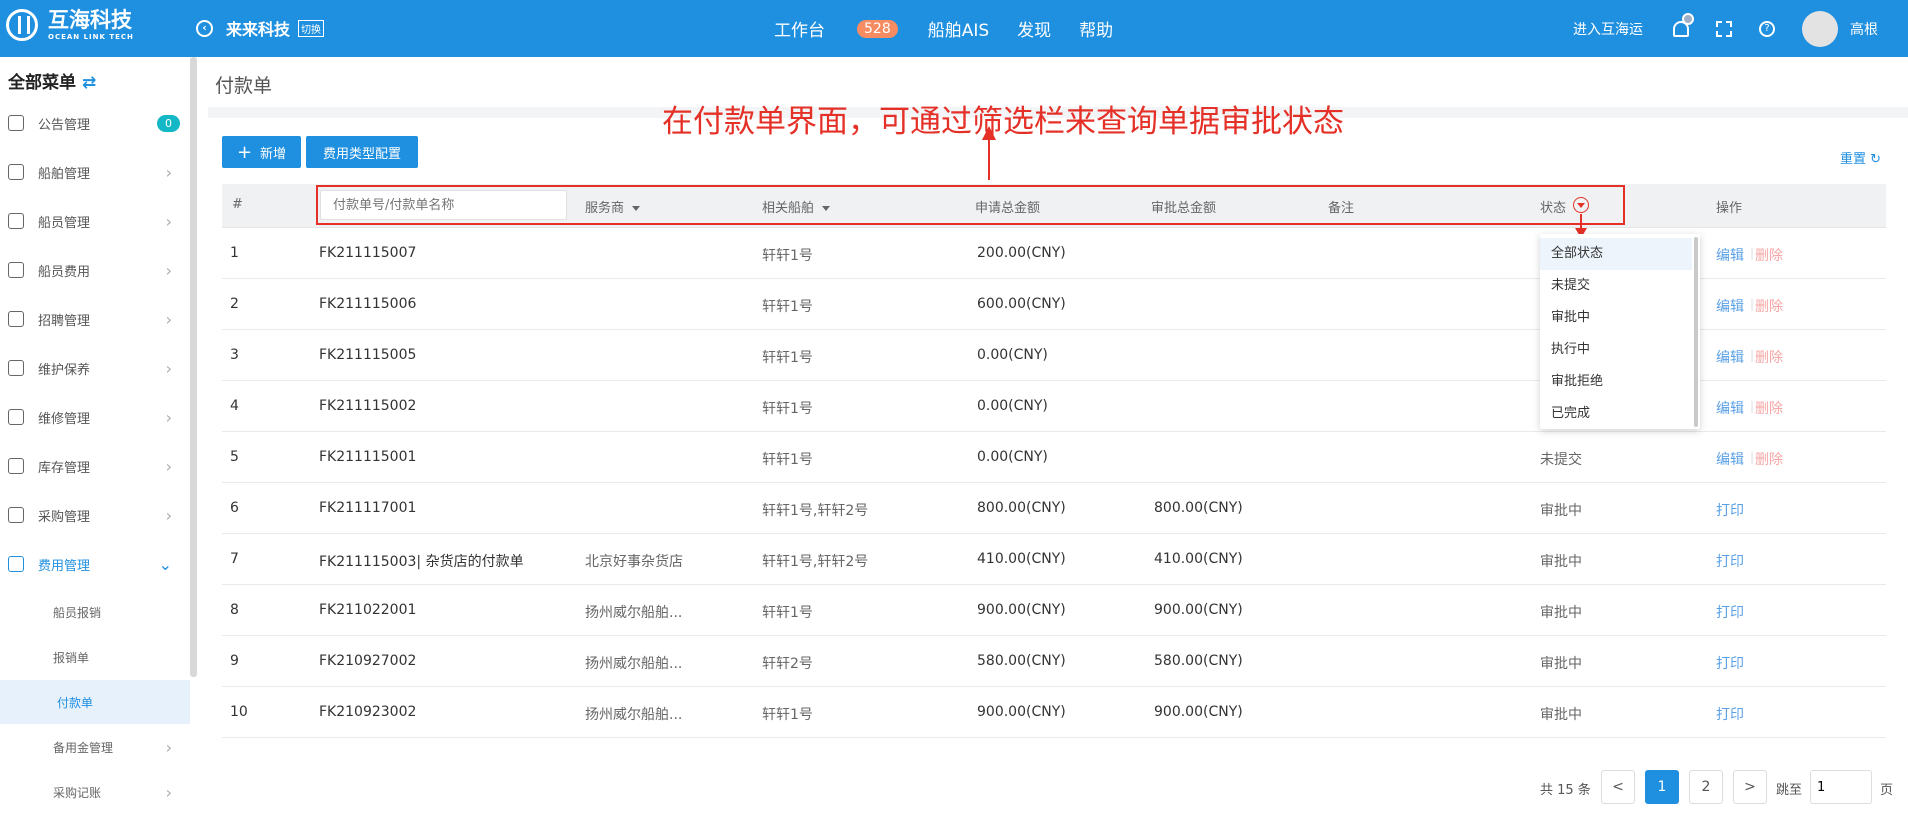 The width and height of the screenshot is (1908, 816). Describe the element at coordinates (95, 466) in the screenshot. I see `sidebar-item-inventory: 库存管理 ›` at that location.